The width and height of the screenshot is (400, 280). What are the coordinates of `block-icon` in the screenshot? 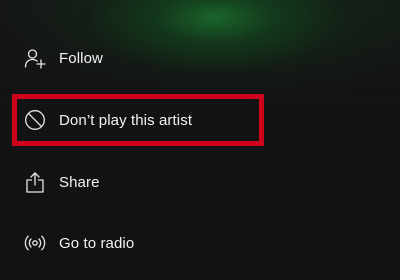 It's located at (35, 120).